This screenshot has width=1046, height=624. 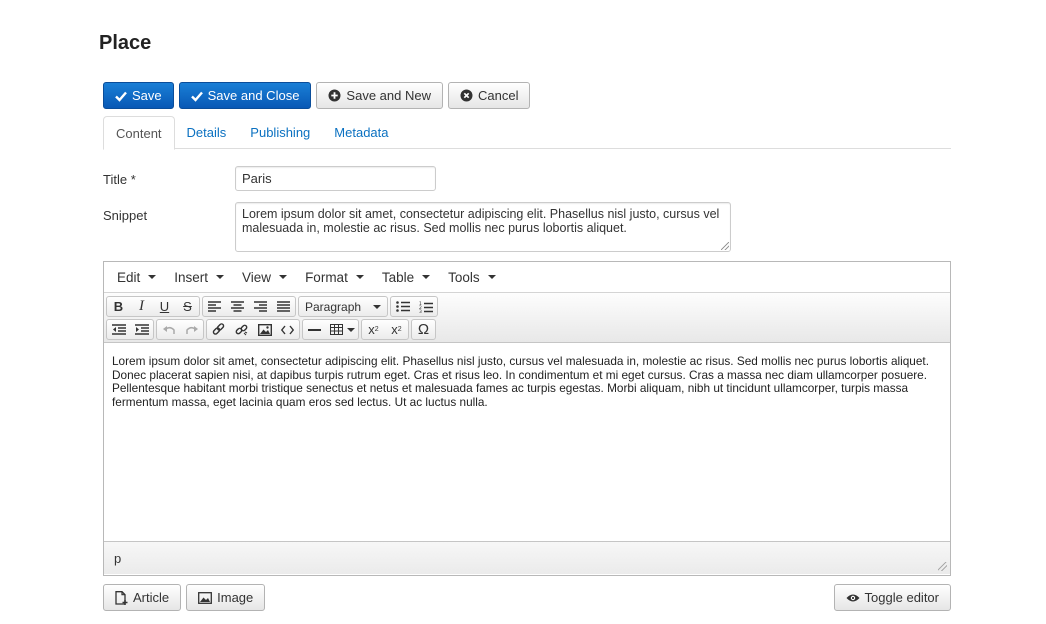 I want to click on superscript-icon: x2, so click(x=396, y=329).